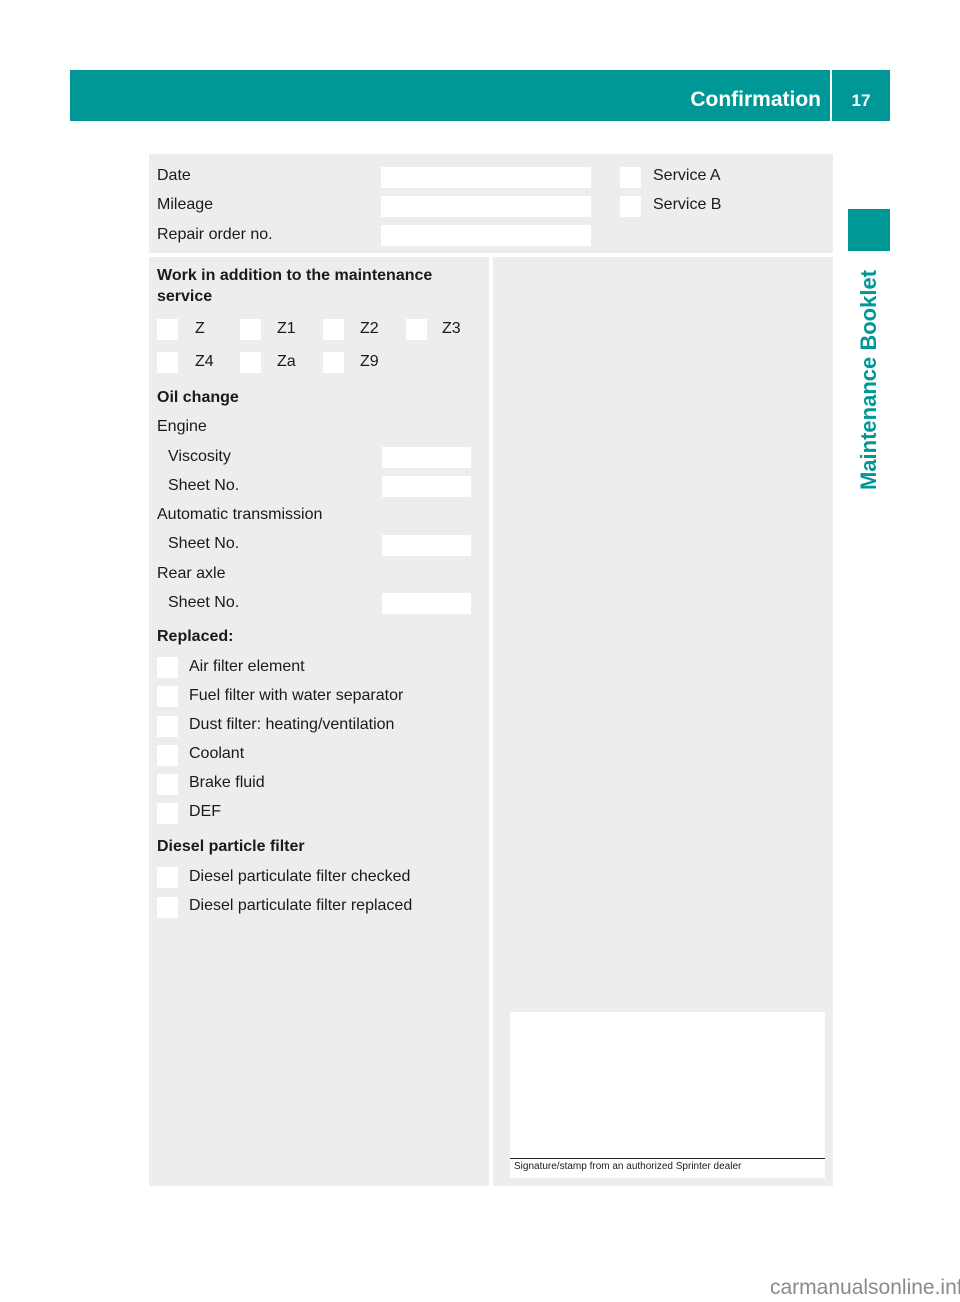 This screenshot has width=960, height=1302. What do you see at coordinates (191, 573) in the screenshot?
I see `rear-axle-label: Rear axle` at bounding box center [191, 573].